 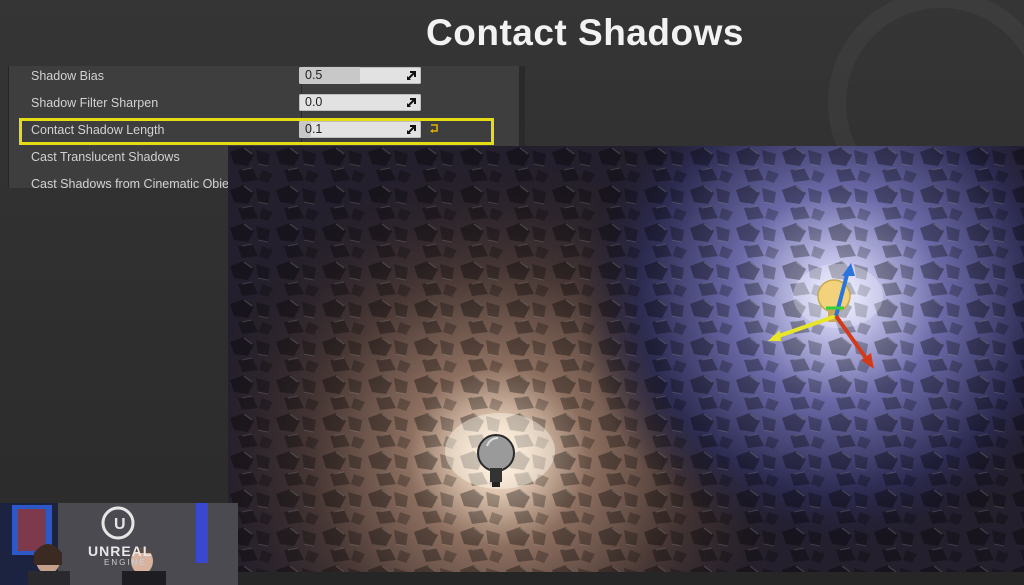 I want to click on highlight-box, so click(x=256, y=131).